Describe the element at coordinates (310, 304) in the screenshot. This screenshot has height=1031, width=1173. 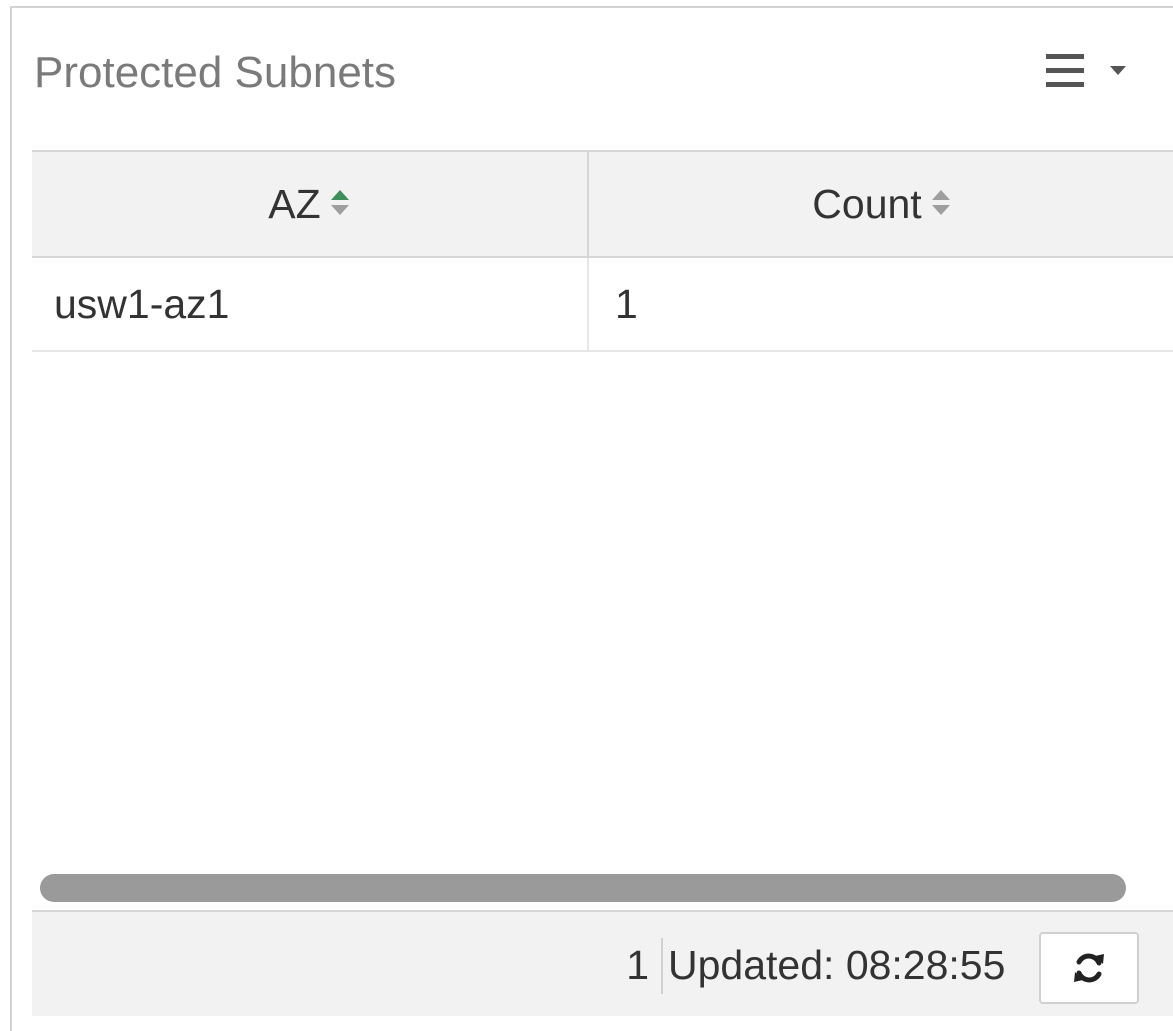
I see `cell-az: usw1-az1` at that location.